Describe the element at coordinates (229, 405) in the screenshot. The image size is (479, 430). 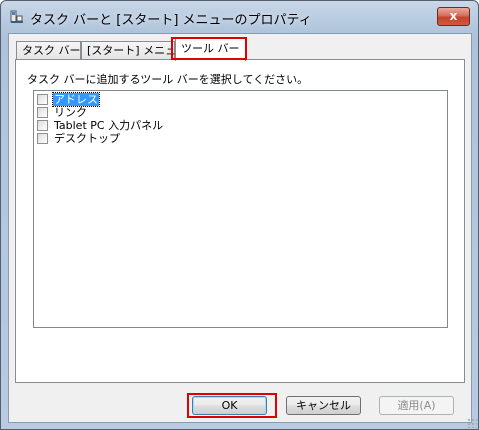
I see `ok-button: OK` at that location.